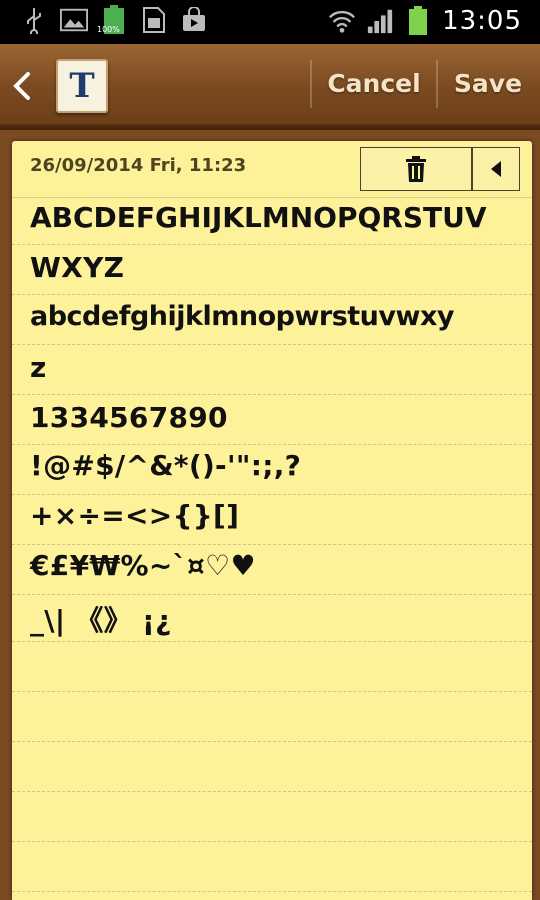  I want to click on note-text-line: 1334567890, so click(129, 417).